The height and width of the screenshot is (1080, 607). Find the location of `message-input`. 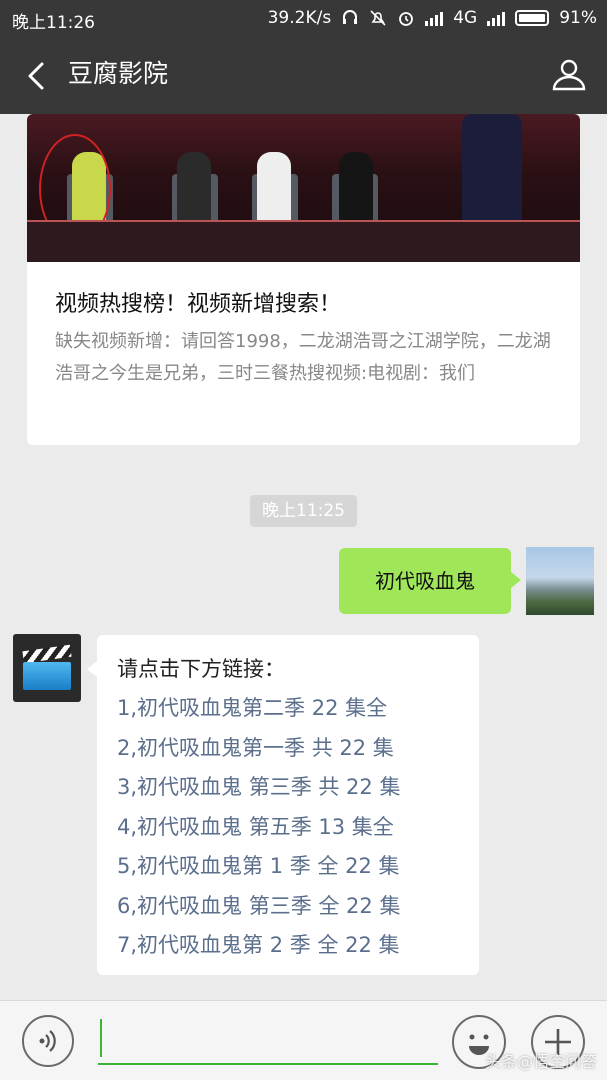

message-input is located at coordinates (268, 1040).